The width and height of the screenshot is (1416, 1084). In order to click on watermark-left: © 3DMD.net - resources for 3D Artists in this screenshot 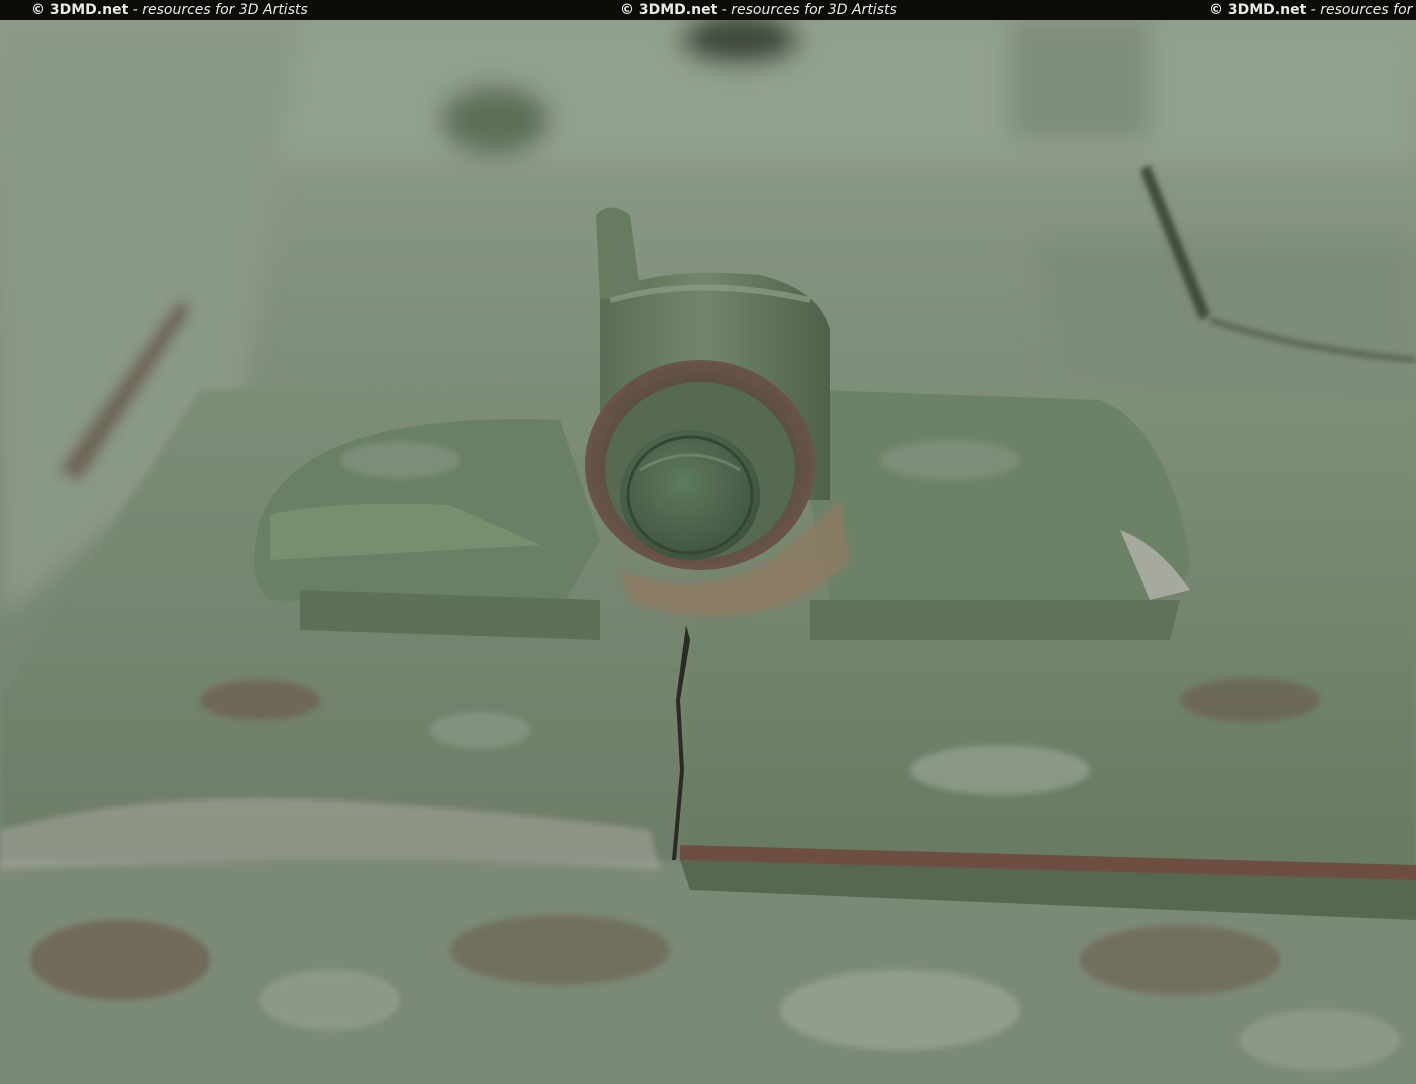, I will do `click(169, 10)`.